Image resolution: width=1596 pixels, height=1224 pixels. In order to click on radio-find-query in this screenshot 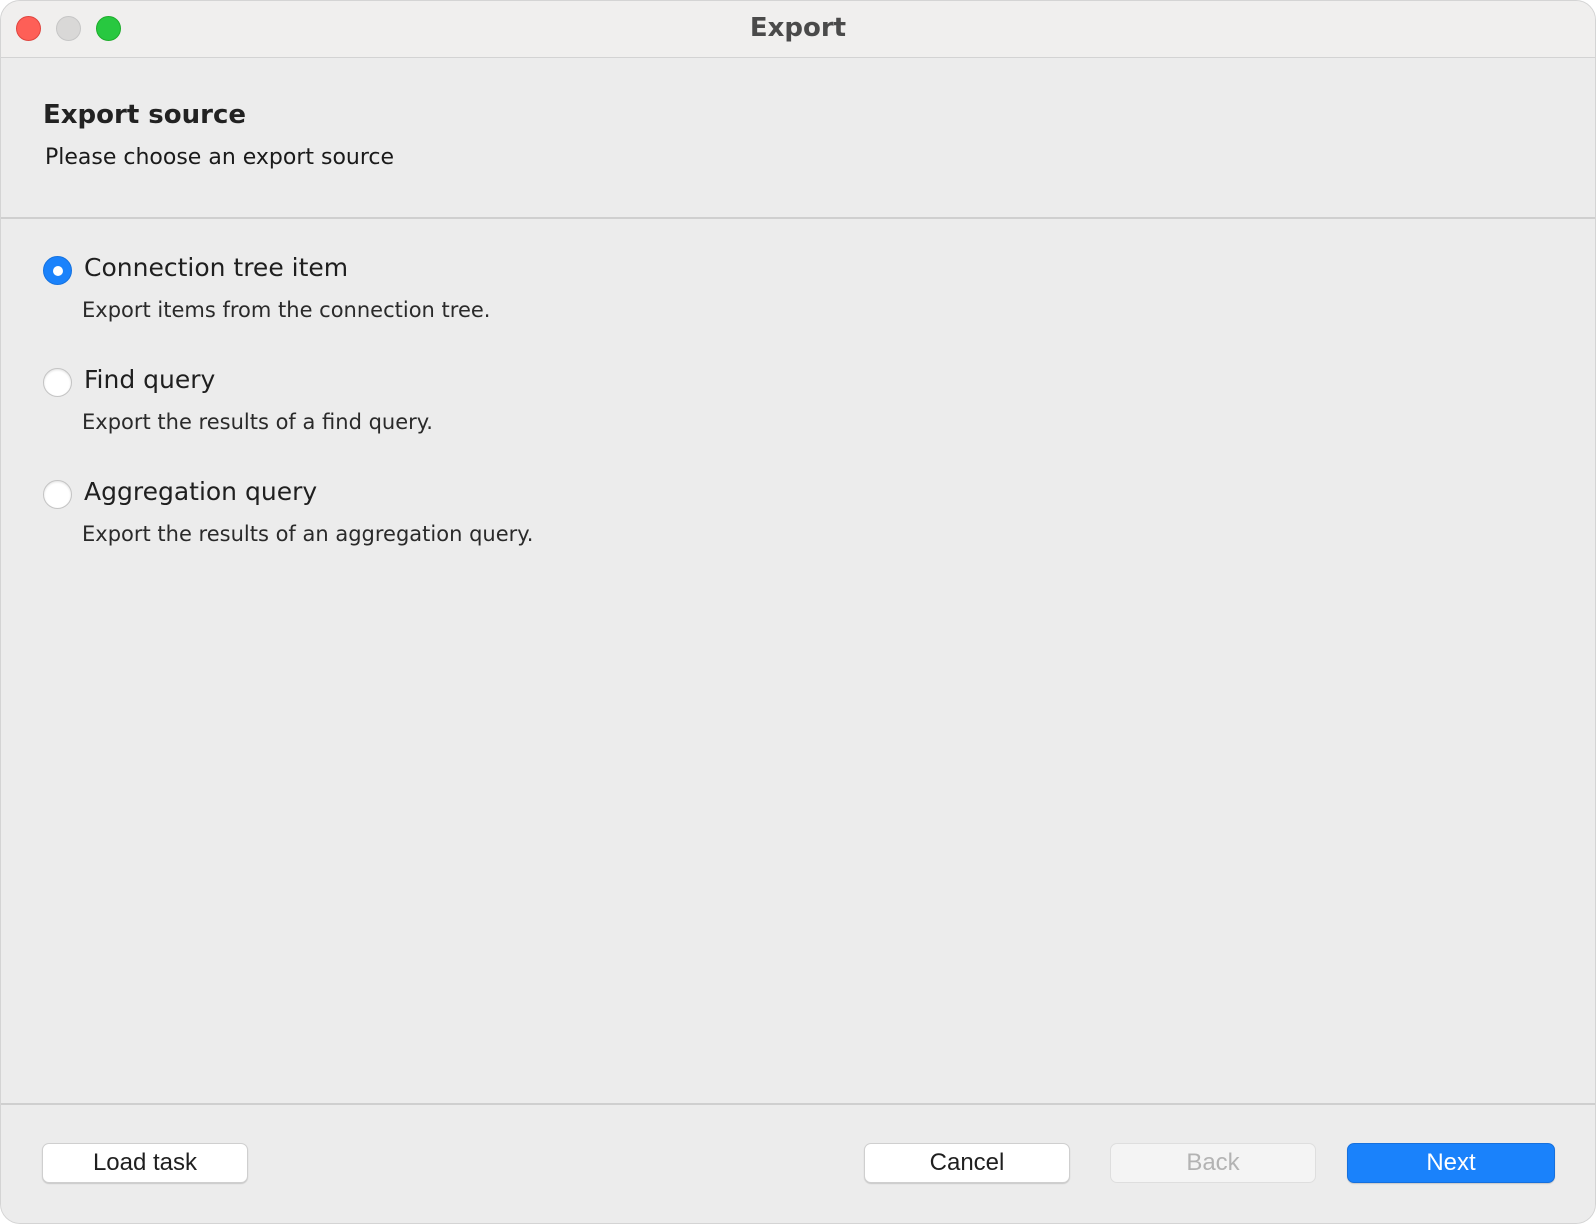, I will do `click(57, 382)`.